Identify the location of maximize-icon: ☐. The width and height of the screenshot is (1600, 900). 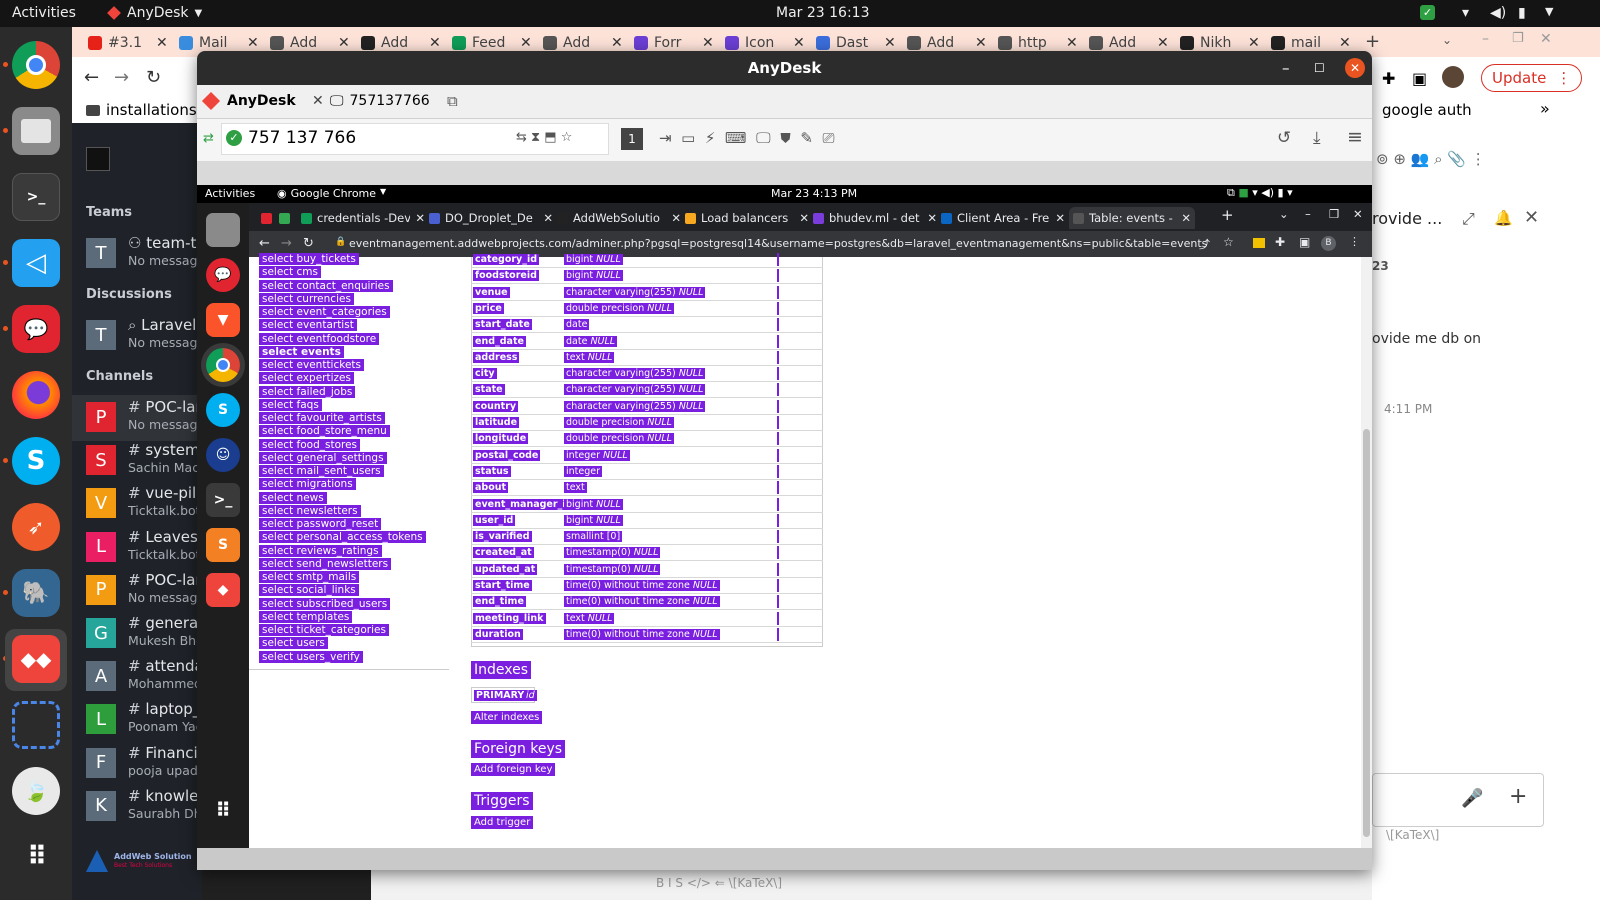
(1319, 68).